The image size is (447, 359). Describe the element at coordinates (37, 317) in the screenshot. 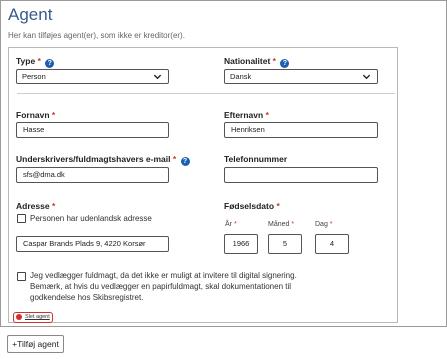

I see `delete-agent-label: Slet agent` at that location.